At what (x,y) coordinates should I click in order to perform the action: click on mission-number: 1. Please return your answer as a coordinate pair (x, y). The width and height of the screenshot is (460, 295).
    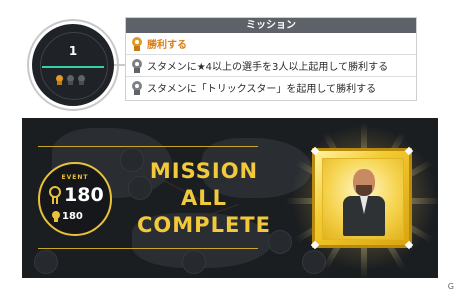
    Looking at the image, I should click on (73, 51).